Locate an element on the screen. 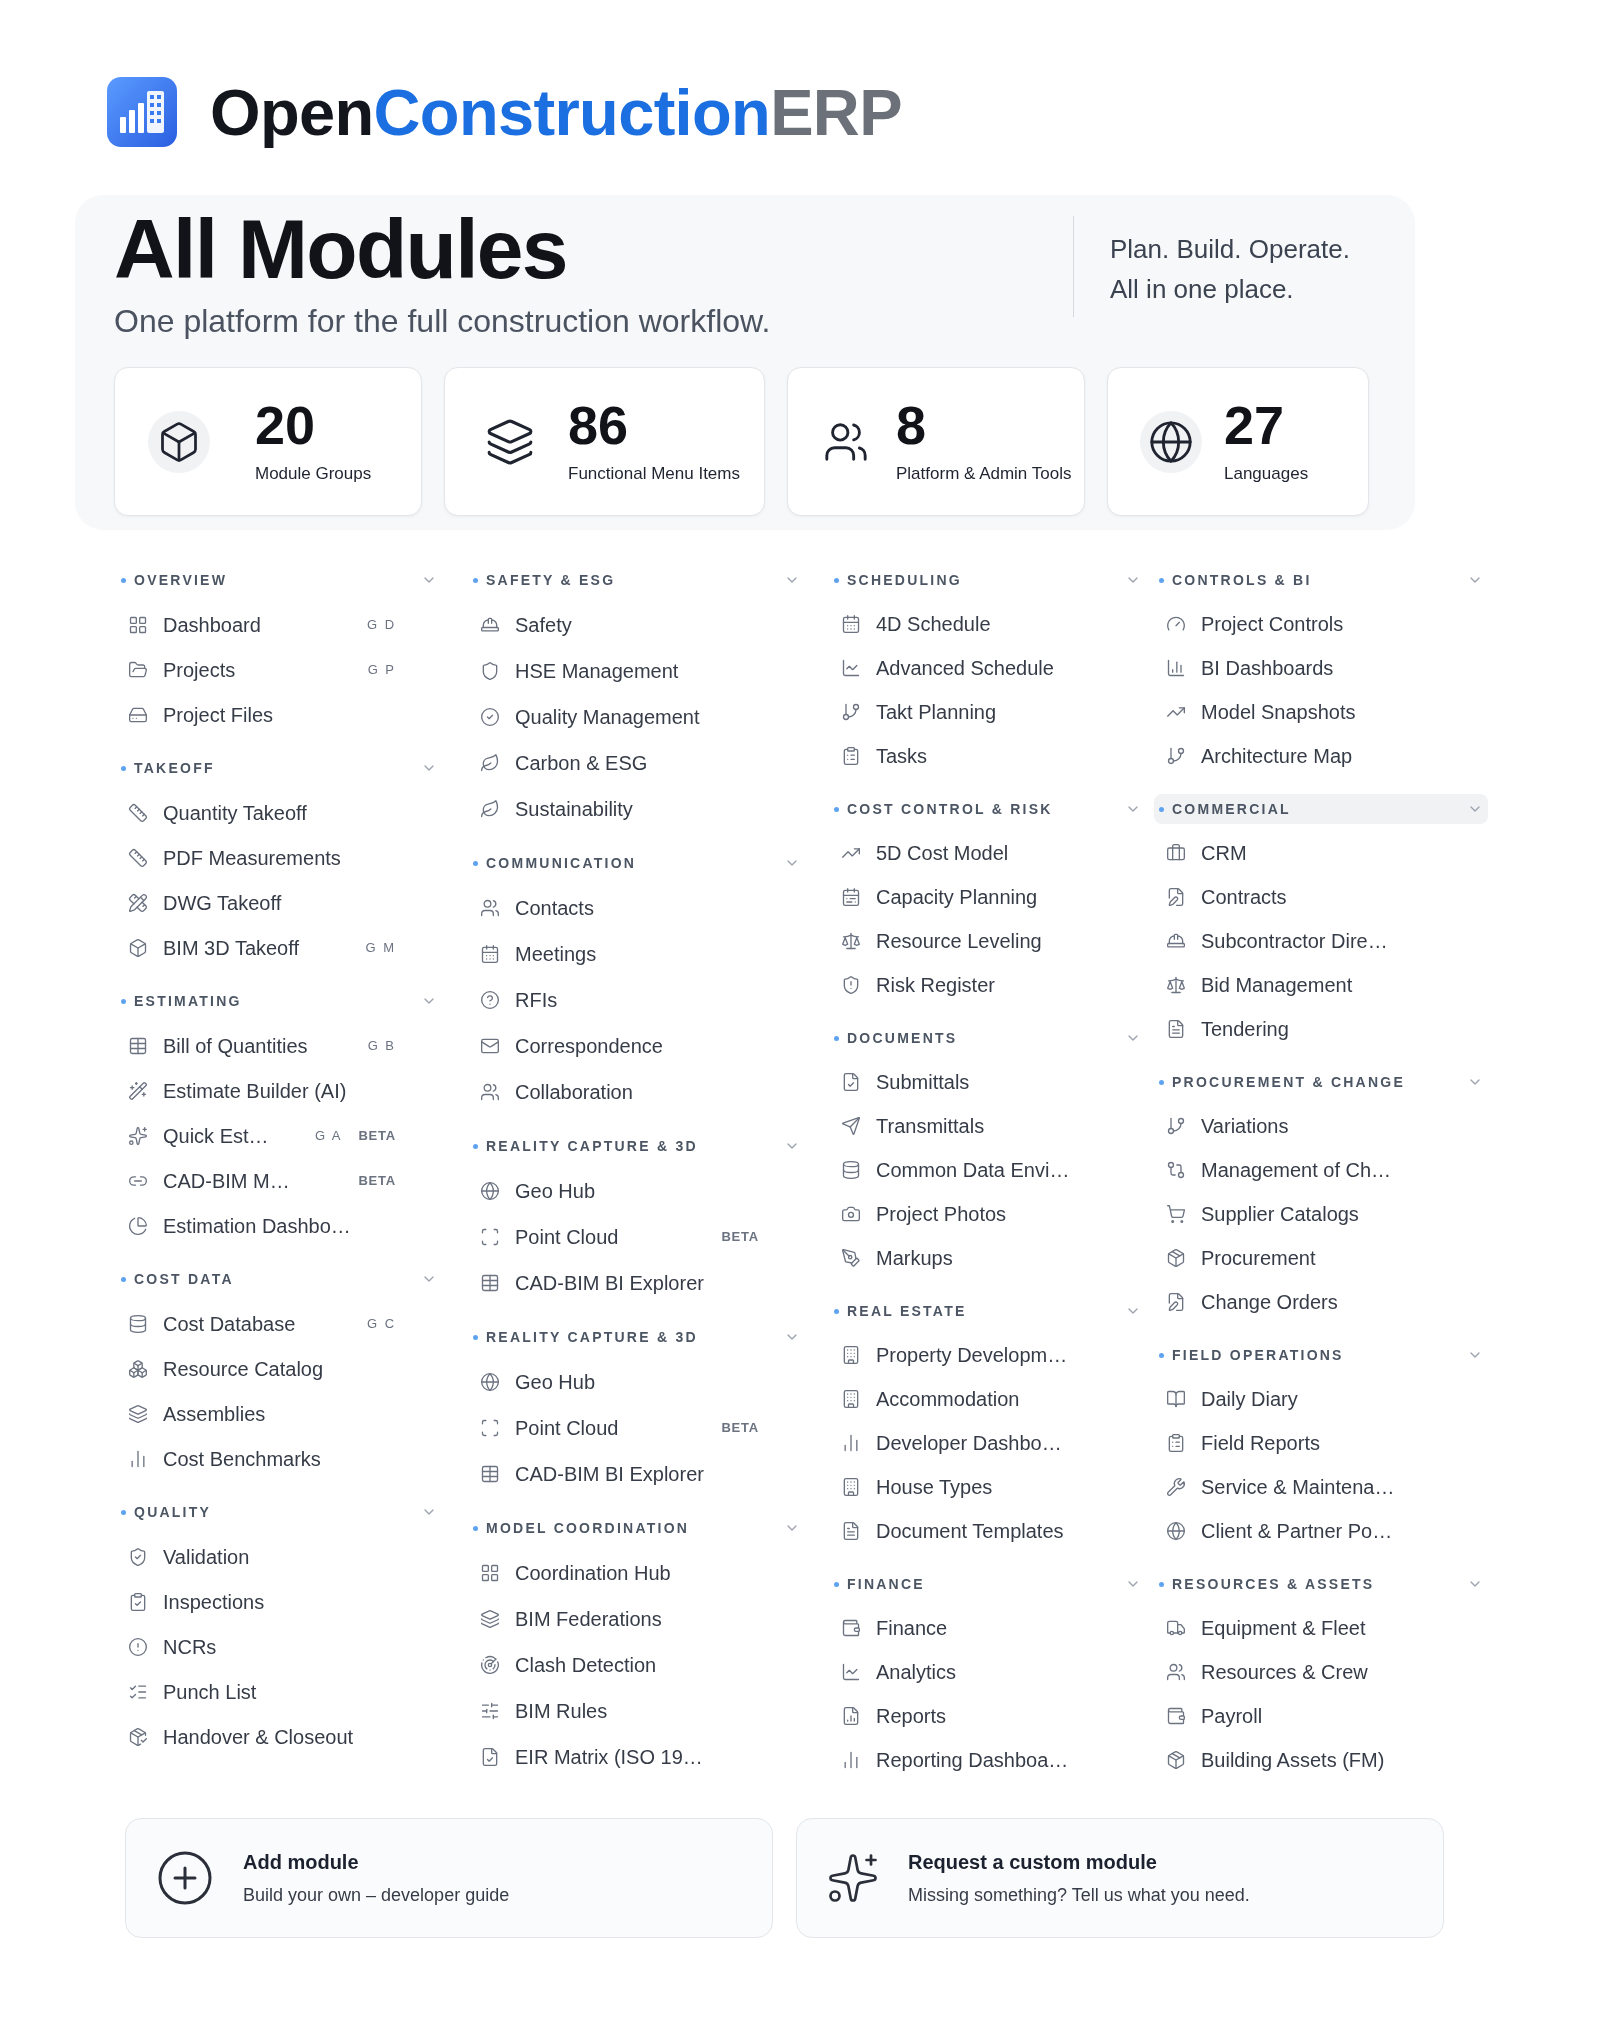 The height and width of the screenshot is (2025, 1620). menu-item: Quality Management is located at coordinates (584, 717).